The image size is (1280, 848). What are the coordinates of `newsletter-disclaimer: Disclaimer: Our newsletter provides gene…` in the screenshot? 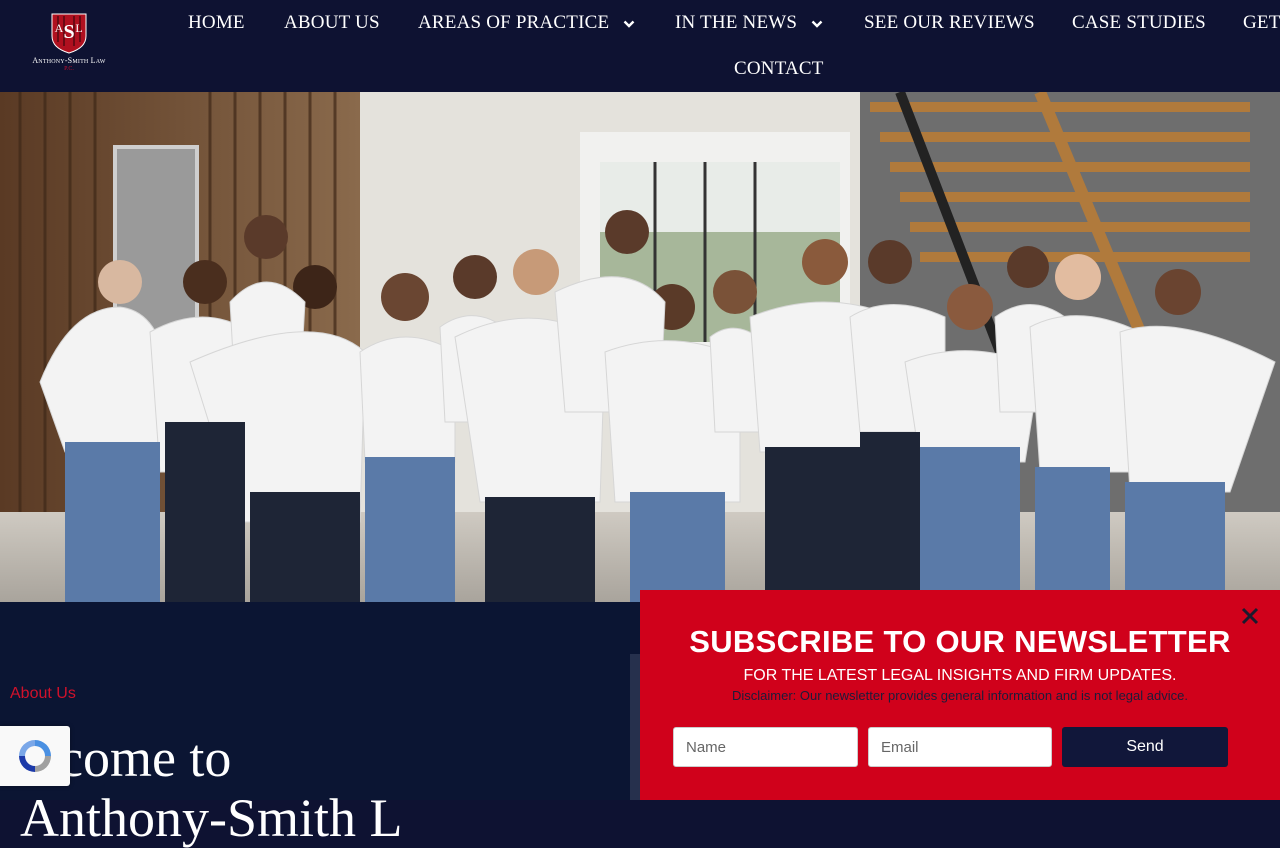 It's located at (960, 695).